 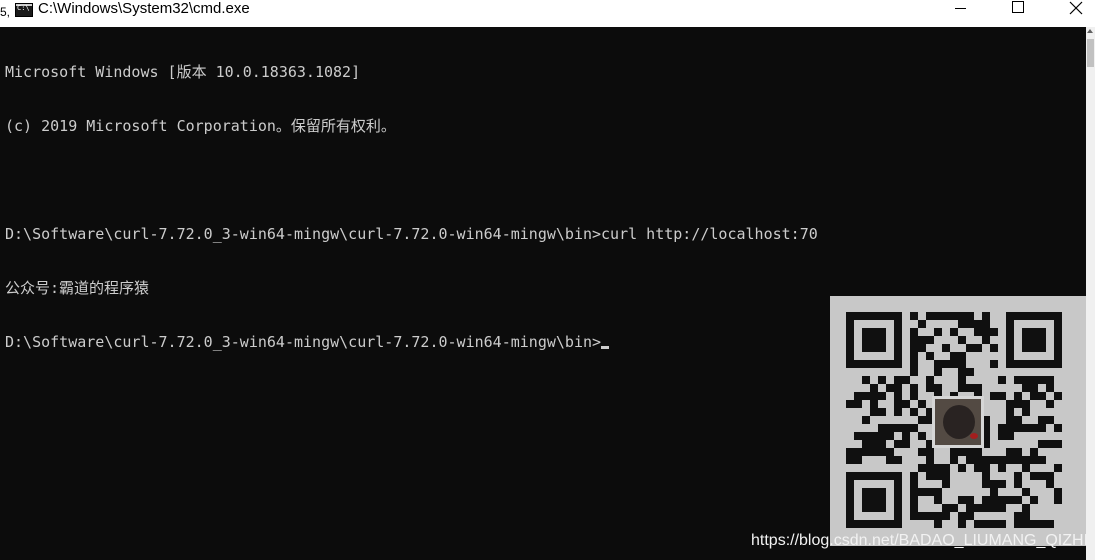 What do you see at coordinates (24, 10) in the screenshot?
I see `cmd-icon: C:\` at bounding box center [24, 10].